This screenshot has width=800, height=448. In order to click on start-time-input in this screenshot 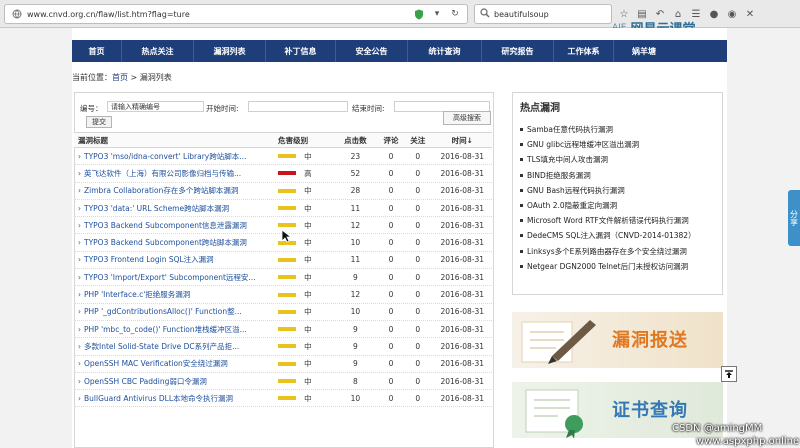, I will do `click(298, 106)`.